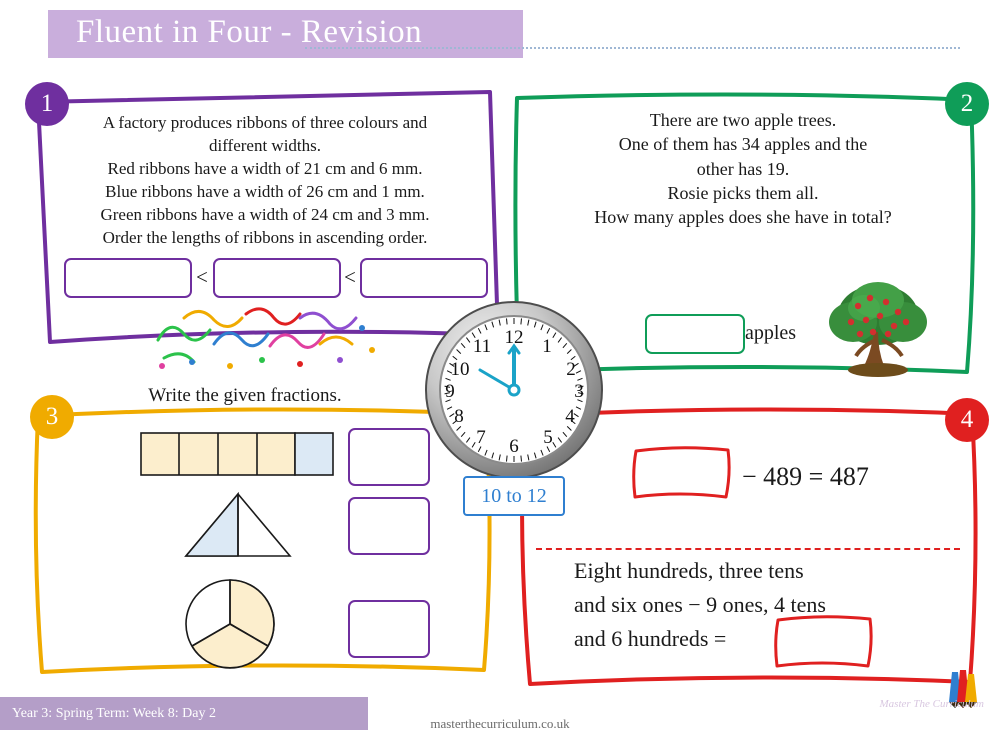  I want to click on question-2-badge: 2, so click(967, 104).